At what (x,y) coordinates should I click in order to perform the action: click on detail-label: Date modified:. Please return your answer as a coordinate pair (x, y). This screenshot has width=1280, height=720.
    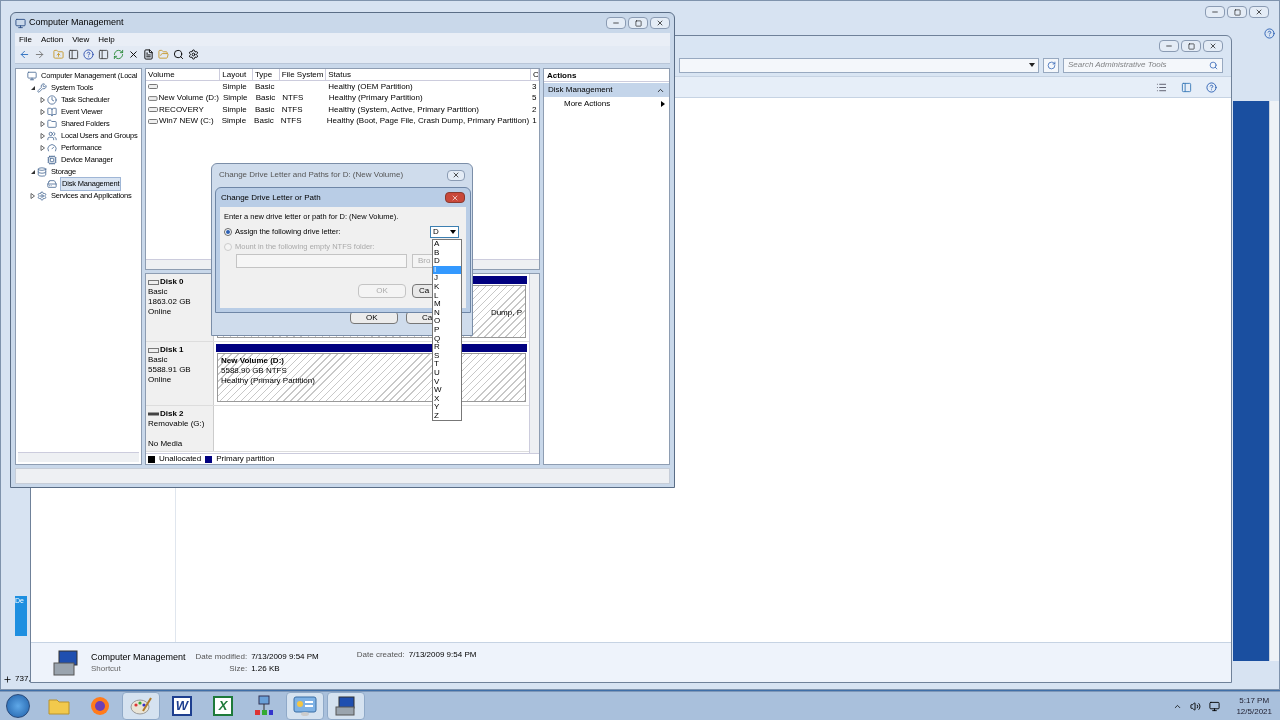
    Looking at the image, I should click on (221, 656).